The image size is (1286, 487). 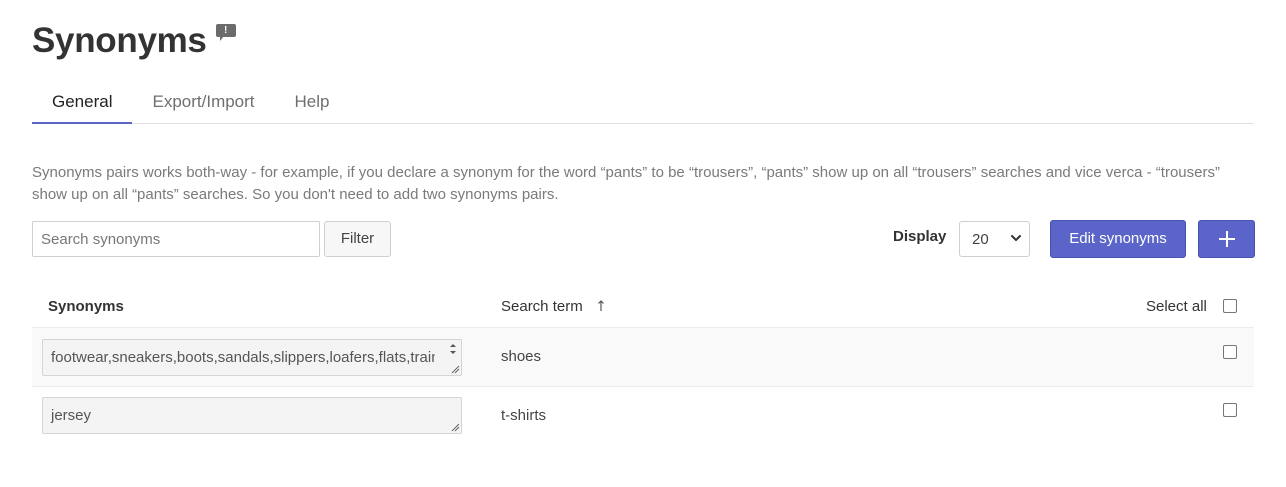 I want to click on tab-help: Help, so click(x=312, y=103).